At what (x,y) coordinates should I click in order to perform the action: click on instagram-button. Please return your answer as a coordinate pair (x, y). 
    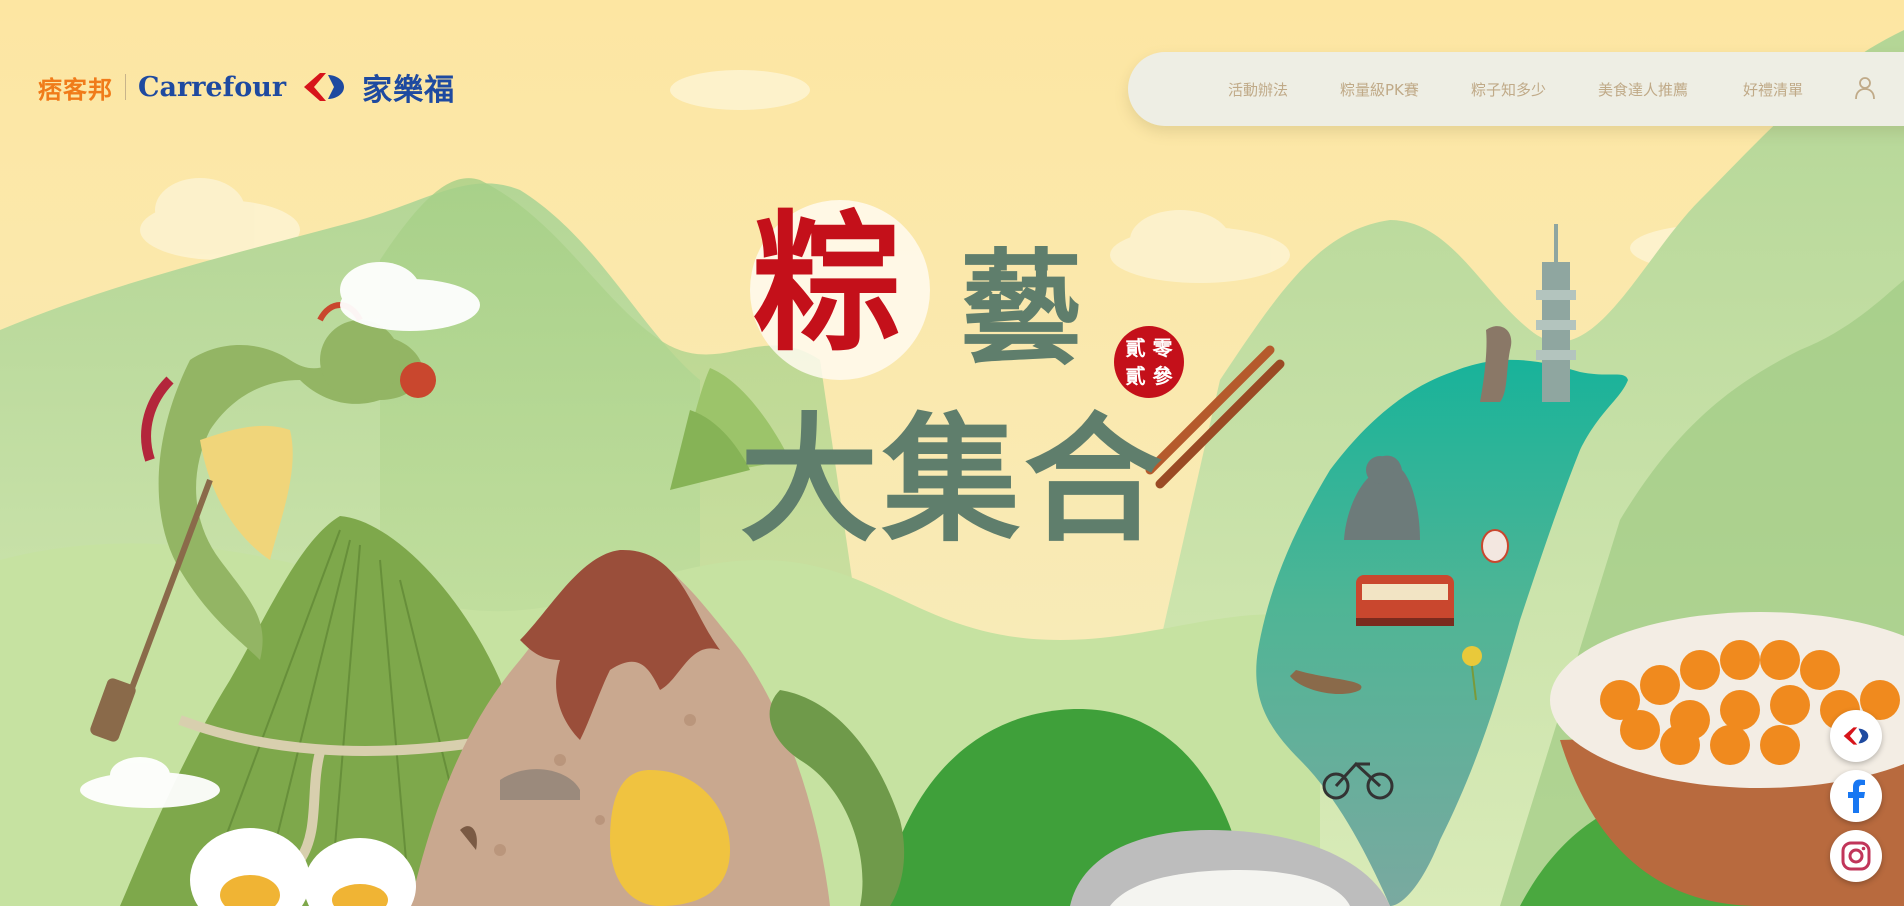
    Looking at the image, I should click on (1856, 856).